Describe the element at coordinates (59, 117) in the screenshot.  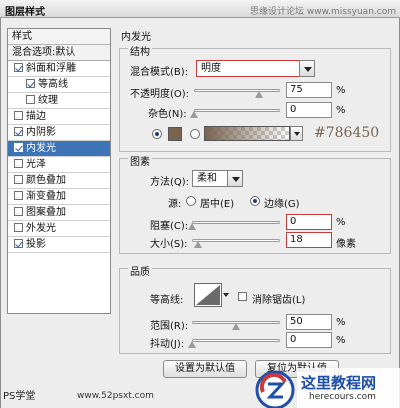
I see `style-item: 描边` at that location.